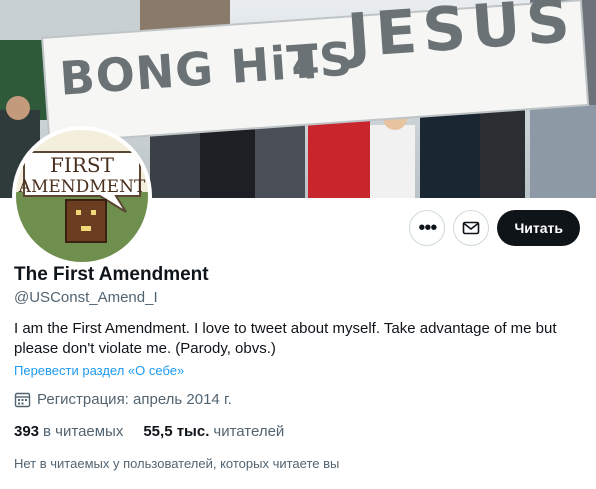 The image size is (596, 489). What do you see at coordinates (305, 65) in the screenshot?
I see `sign-text-4: 4` at bounding box center [305, 65].